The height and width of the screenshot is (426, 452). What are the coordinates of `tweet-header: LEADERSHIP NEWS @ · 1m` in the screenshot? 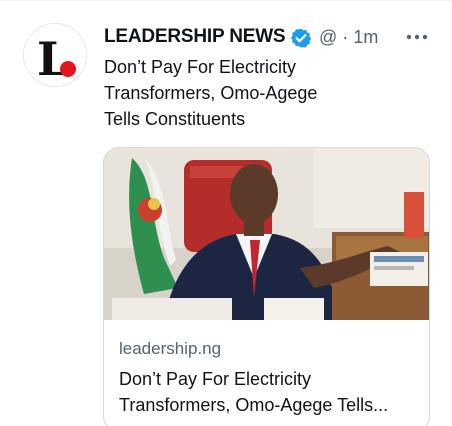 It's located at (274, 37).